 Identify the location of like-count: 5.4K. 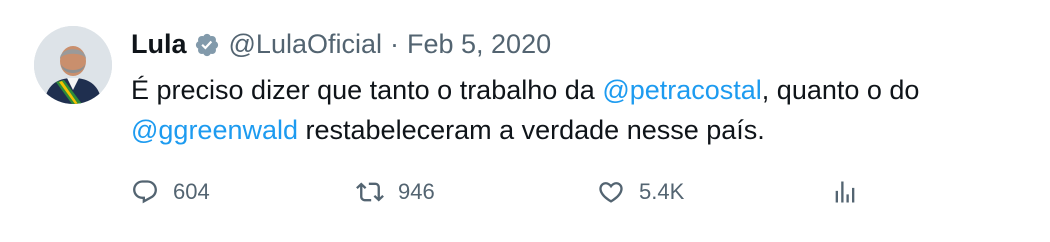
(662, 191).